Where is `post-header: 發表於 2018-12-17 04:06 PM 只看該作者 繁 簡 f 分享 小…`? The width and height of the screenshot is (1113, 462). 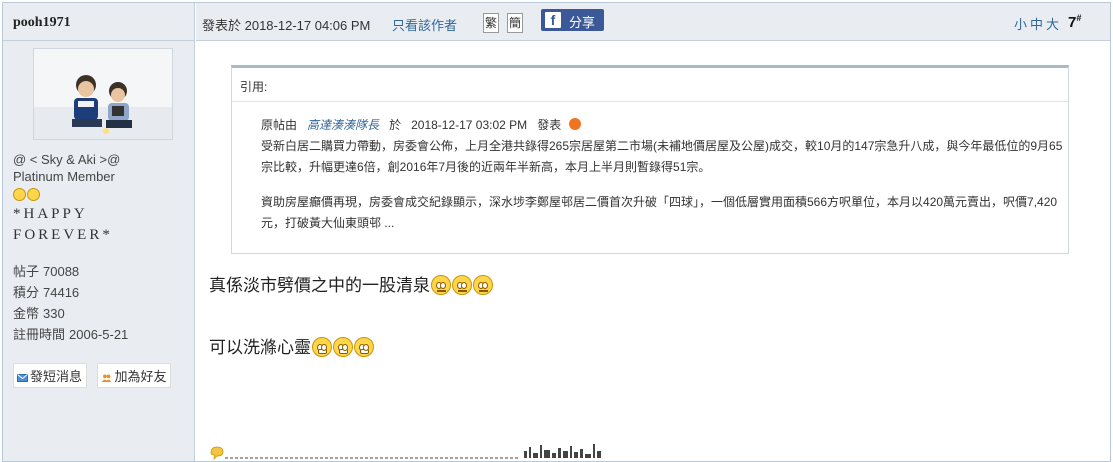
post-header: 發表於 2018-12-17 04:06 PM 只看該作者 繁 簡 f 分享 小… is located at coordinates (653, 22).